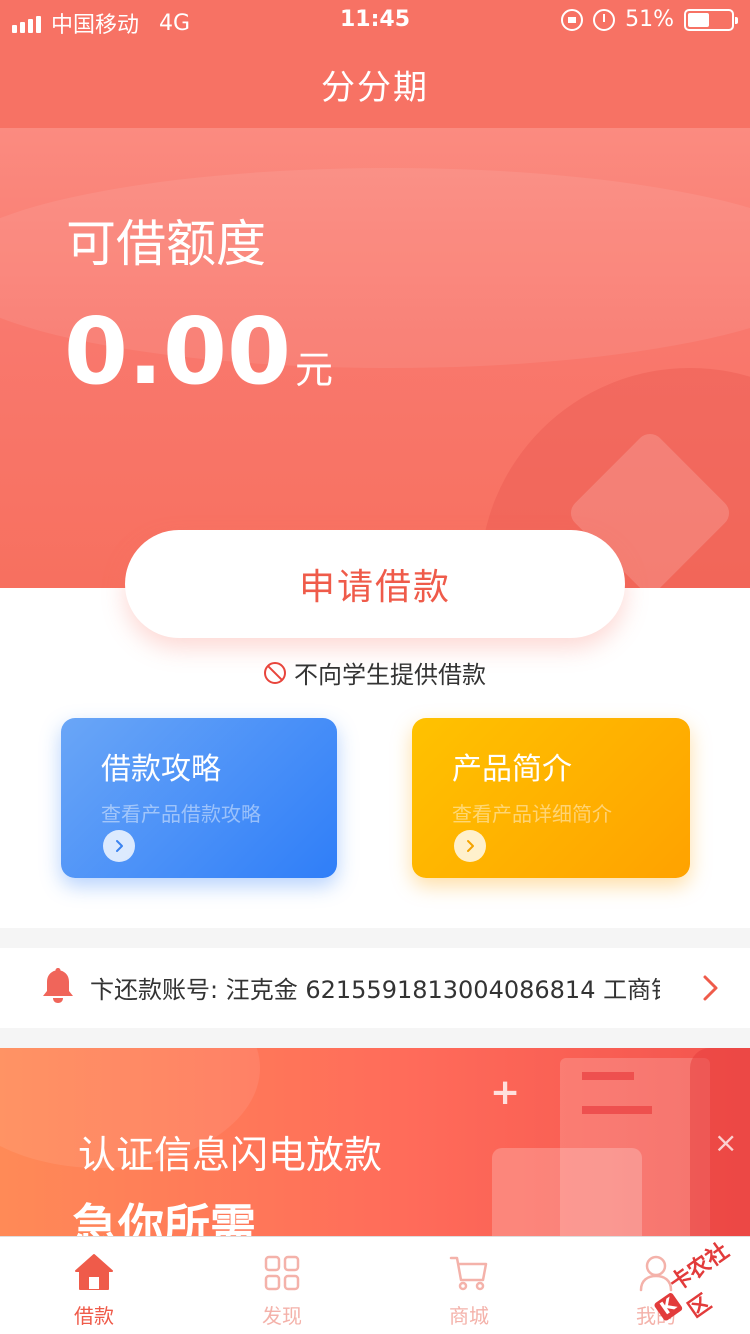  I want to click on tab-discover: 发现, so click(282, 1285).